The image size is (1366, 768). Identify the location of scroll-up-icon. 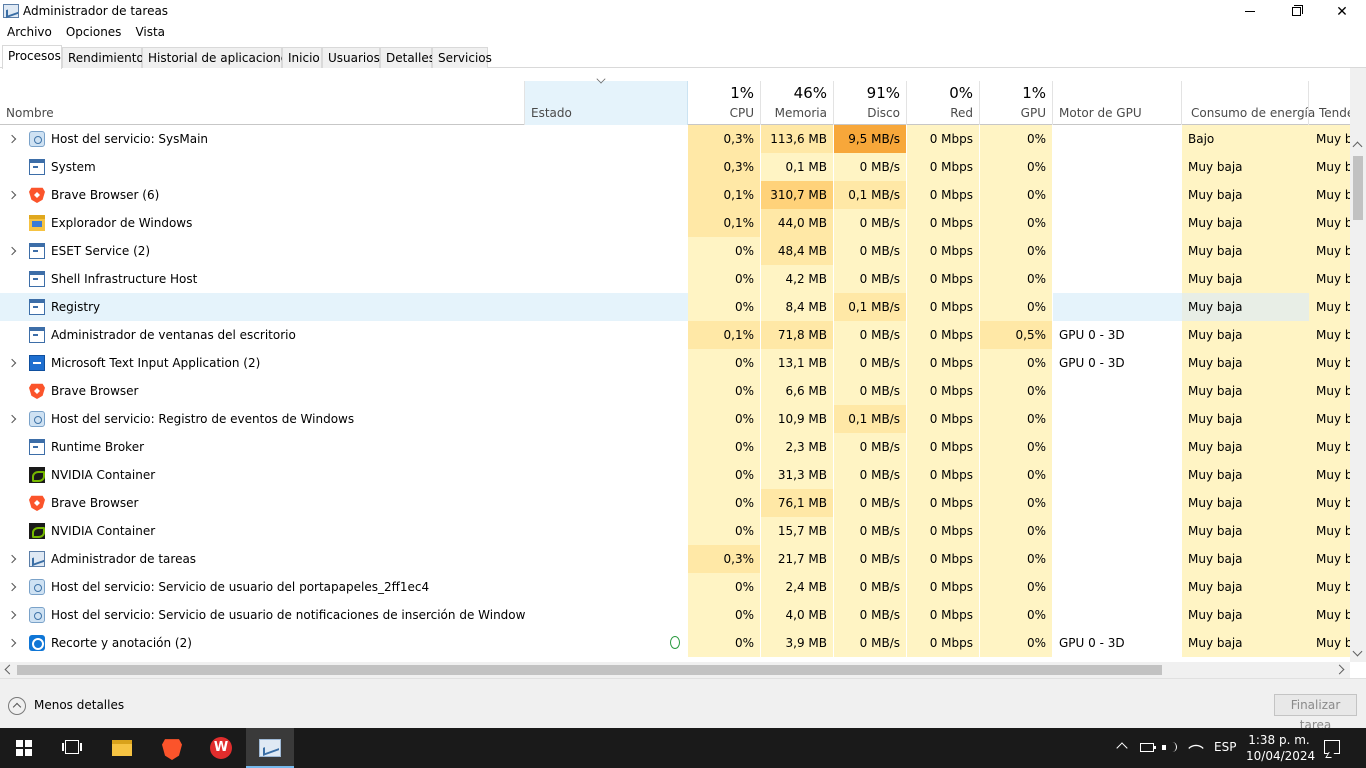
(1357, 146).